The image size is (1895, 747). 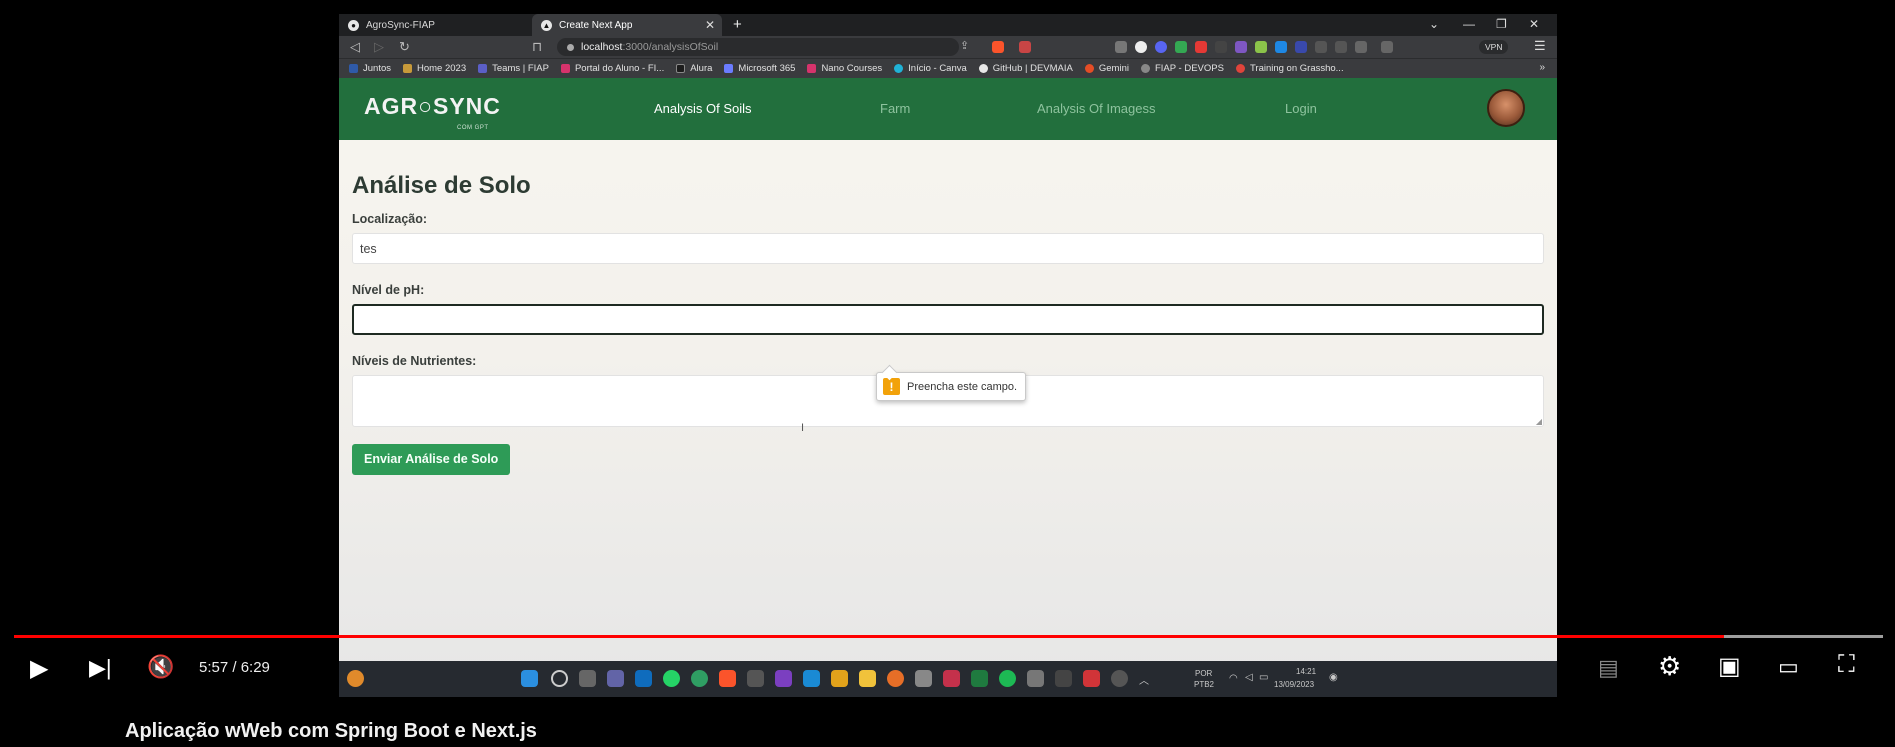 I want to click on edge-icon, so click(x=699, y=678).